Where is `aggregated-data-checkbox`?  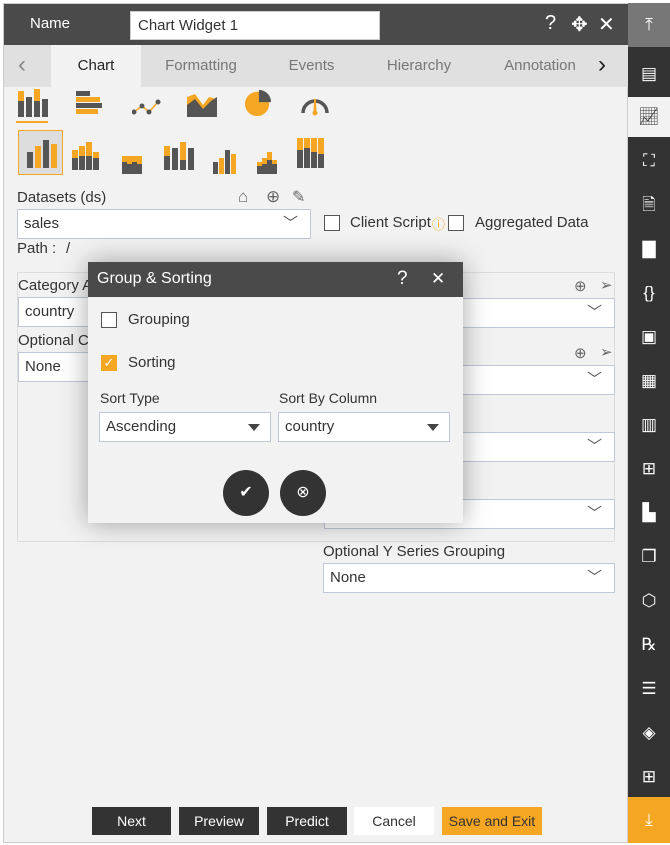 aggregated-data-checkbox is located at coordinates (456, 223).